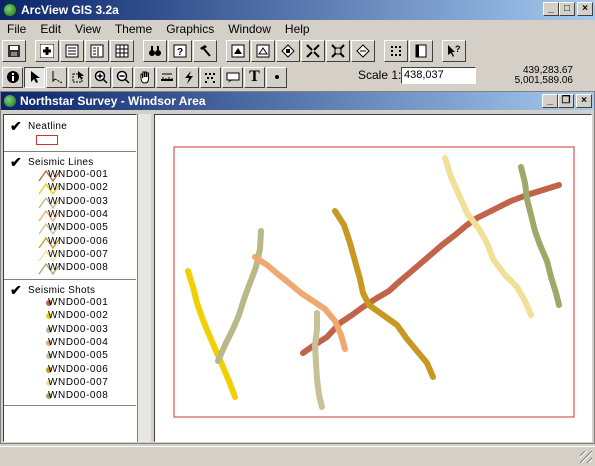 This screenshot has height=466, width=595. What do you see at coordinates (10, 10) in the screenshot?
I see `arcview-globe-icon` at bounding box center [10, 10].